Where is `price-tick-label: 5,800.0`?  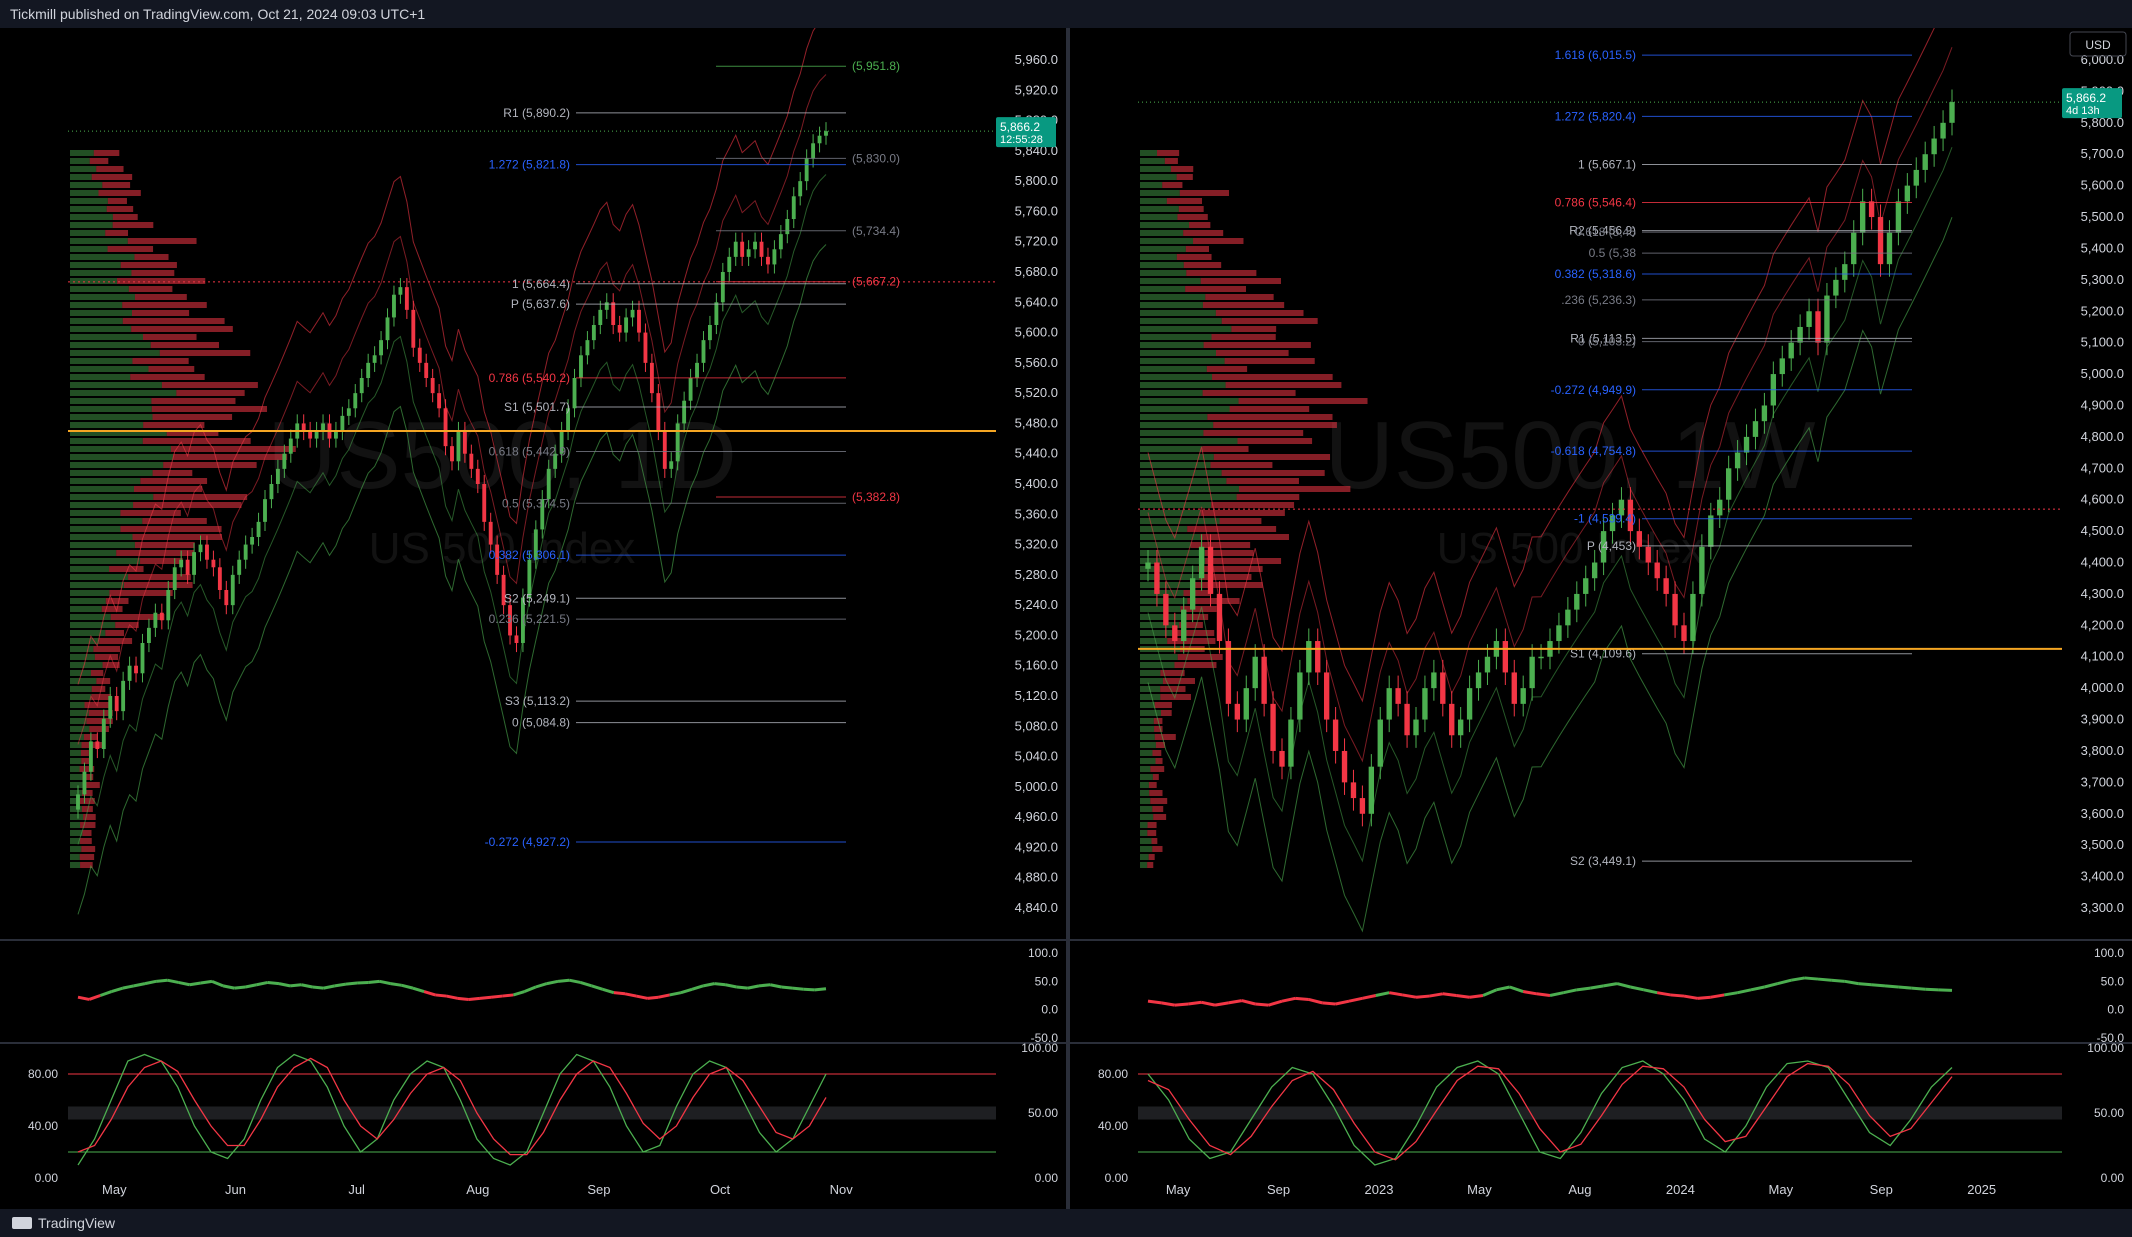 price-tick-label: 5,800.0 is located at coordinates (1036, 180).